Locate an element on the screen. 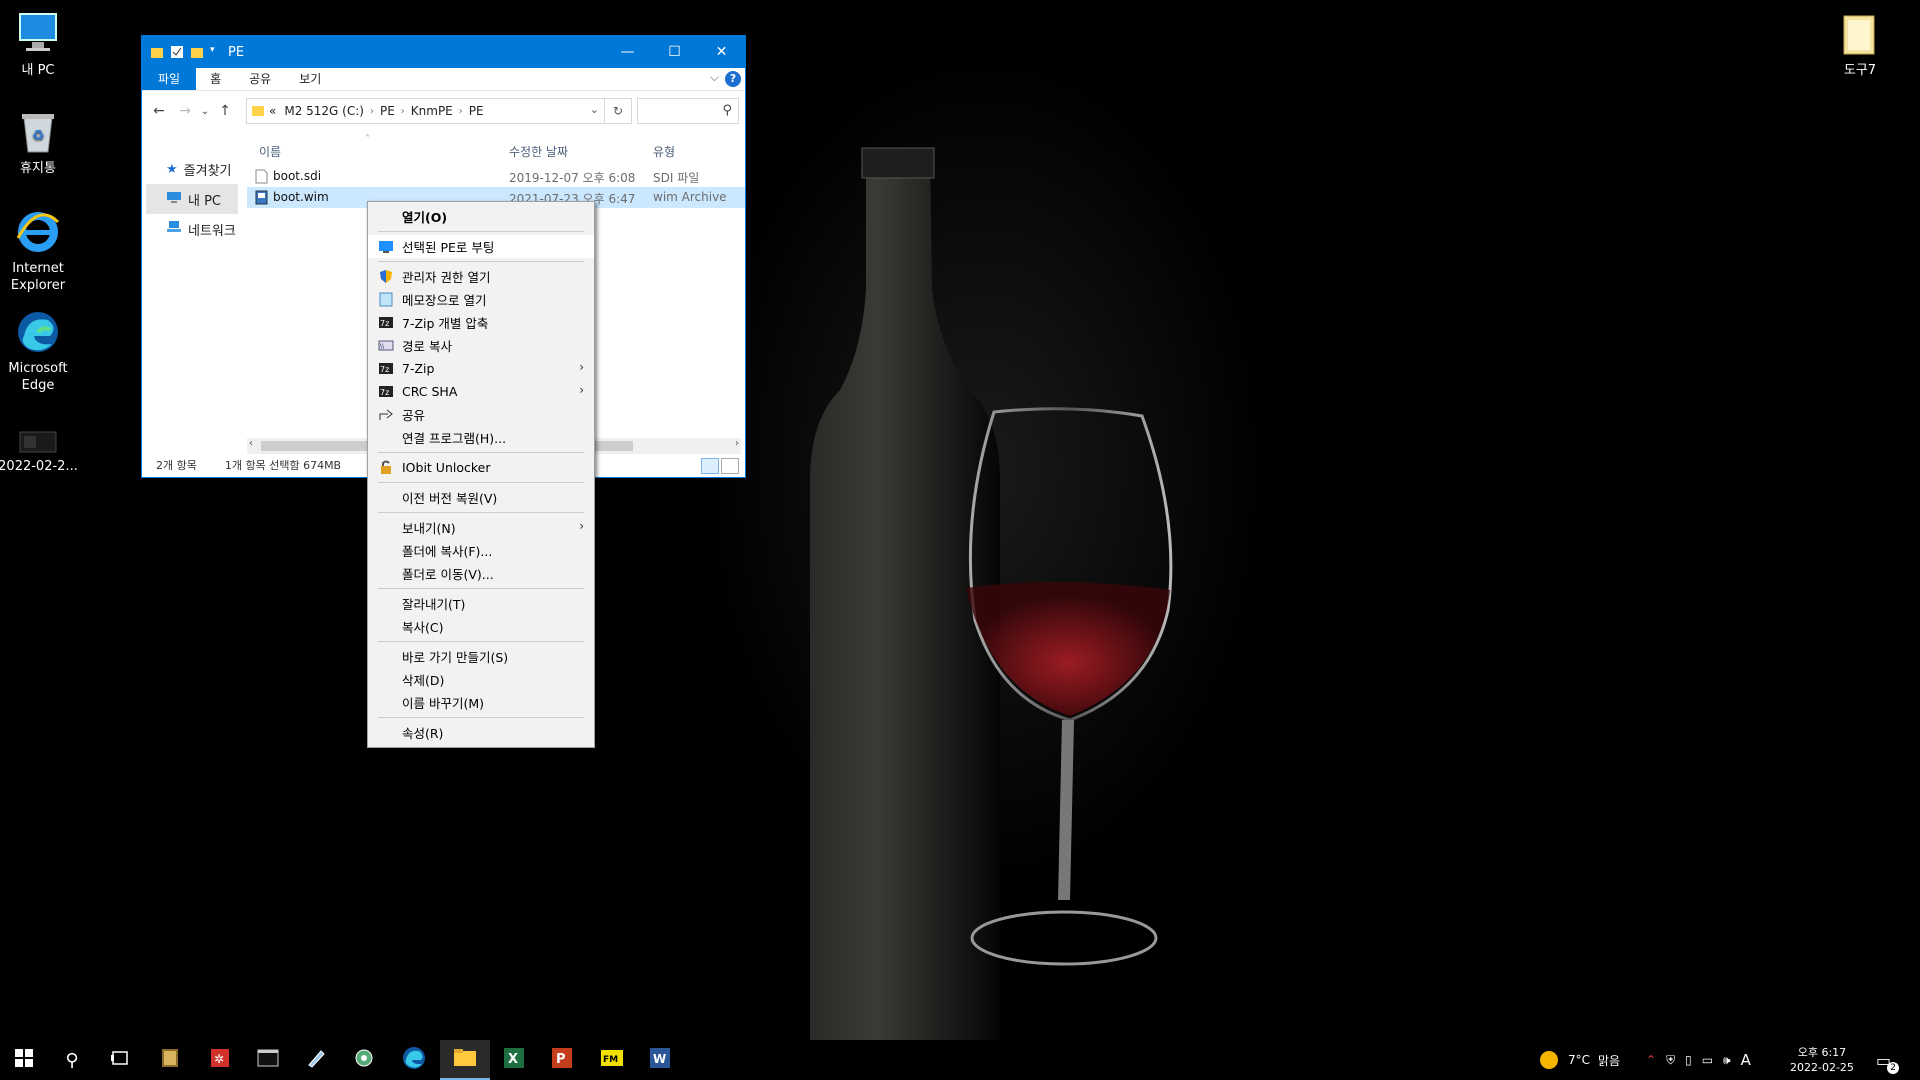  desktop-icon-recycle-bin: ♻ 휴지통 is located at coordinates (39, 142).